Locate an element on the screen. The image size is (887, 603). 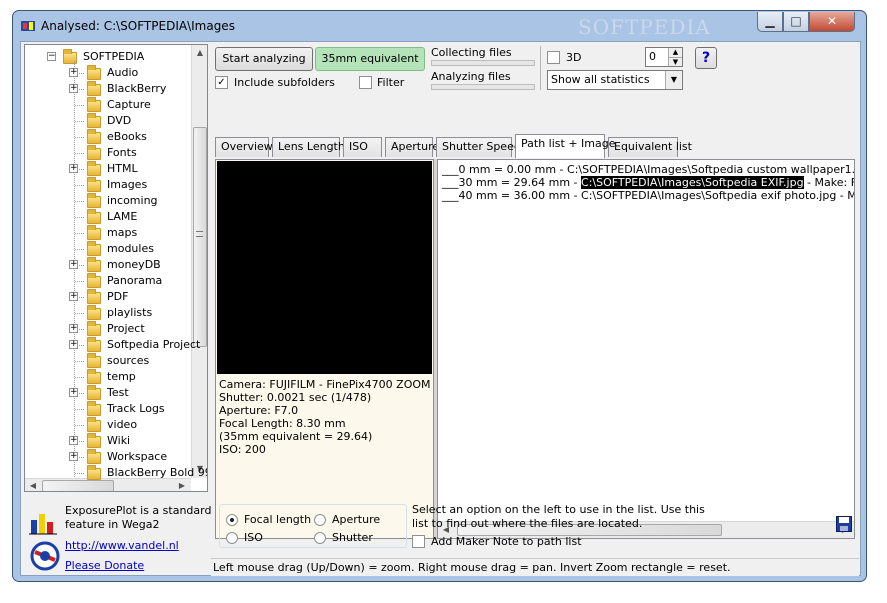
spinner-up-icon: ▲ is located at coordinates (675, 52).